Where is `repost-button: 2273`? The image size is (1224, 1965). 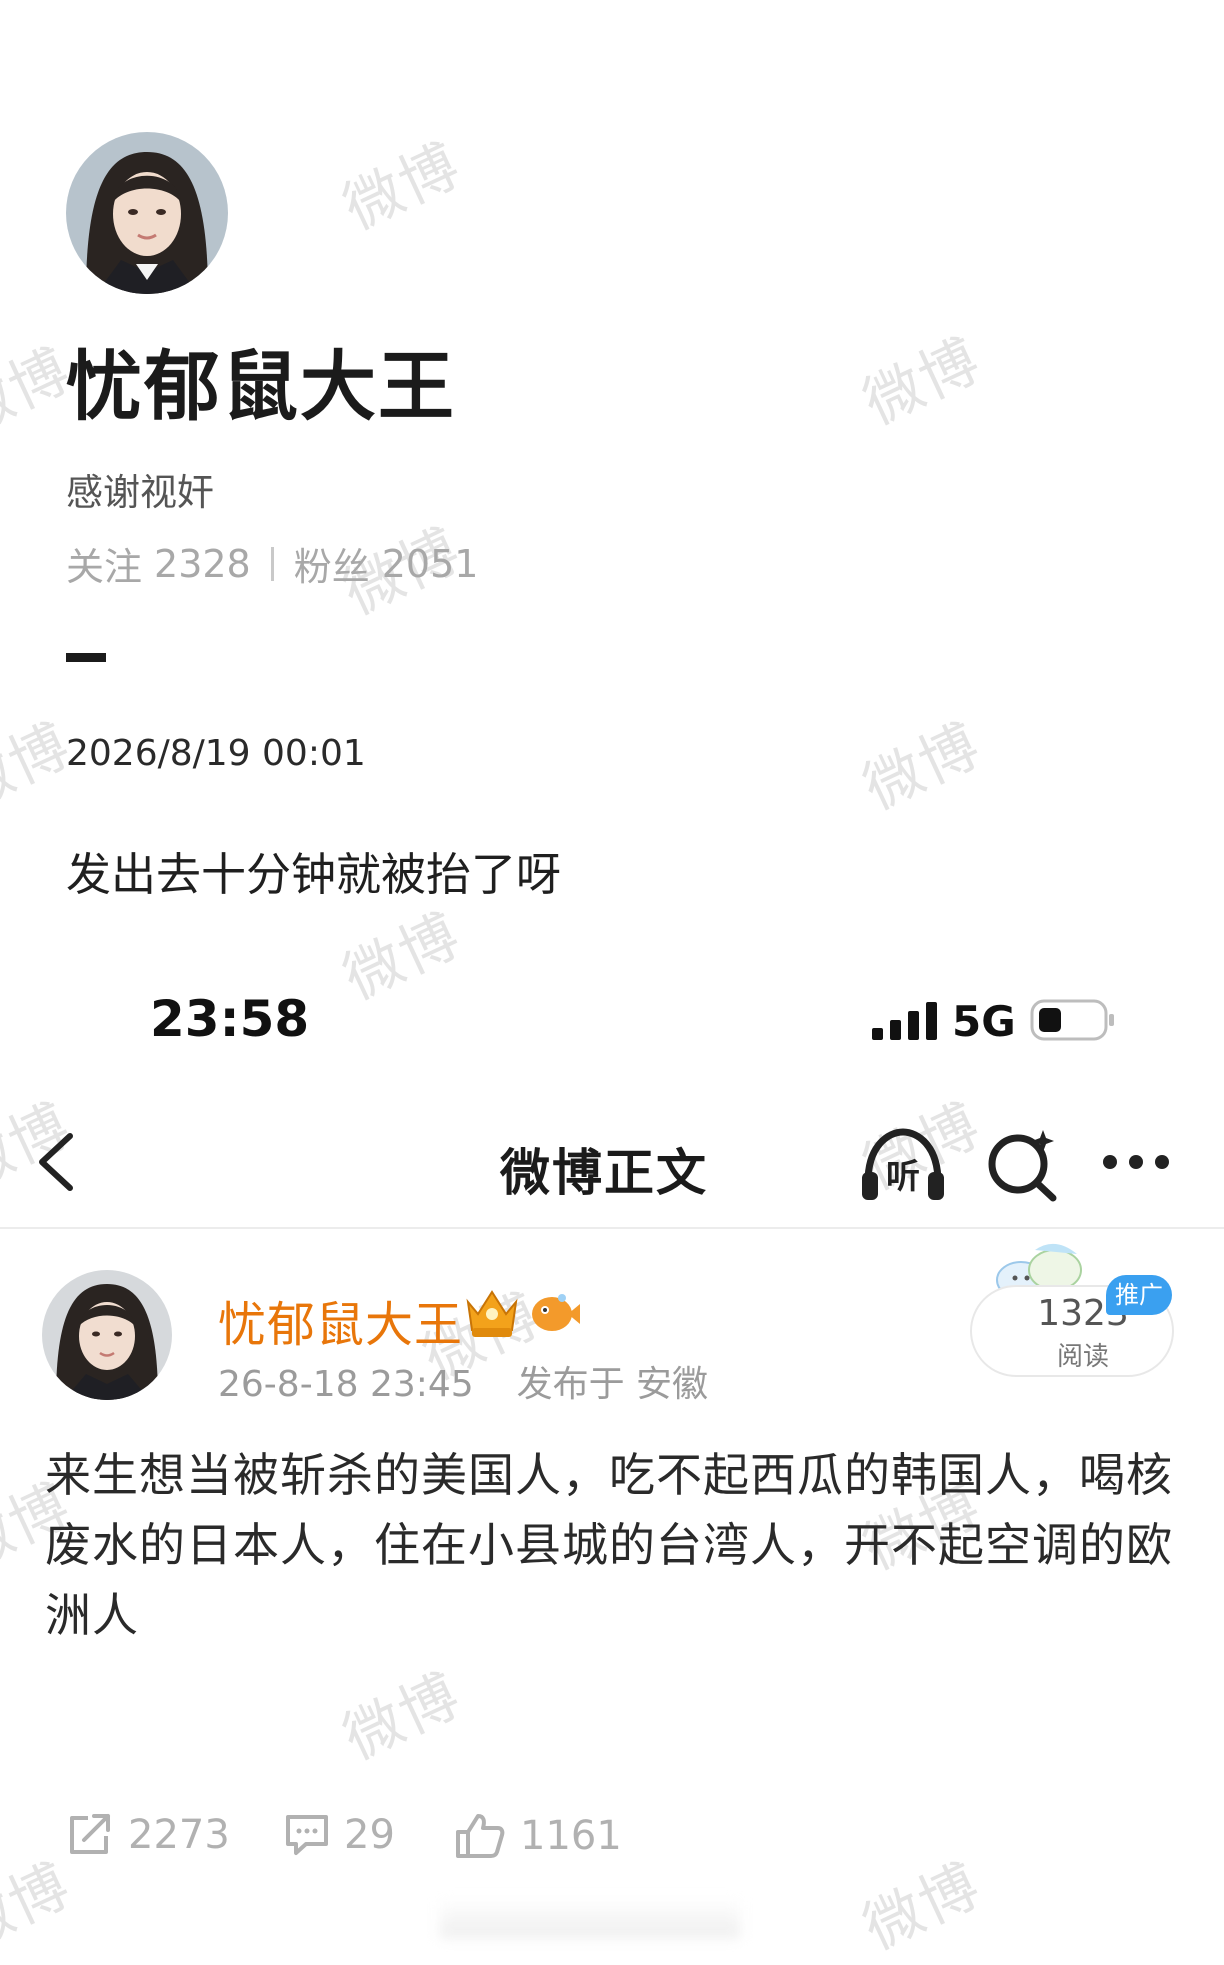
repost-button: 2273 is located at coordinates (148, 1835).